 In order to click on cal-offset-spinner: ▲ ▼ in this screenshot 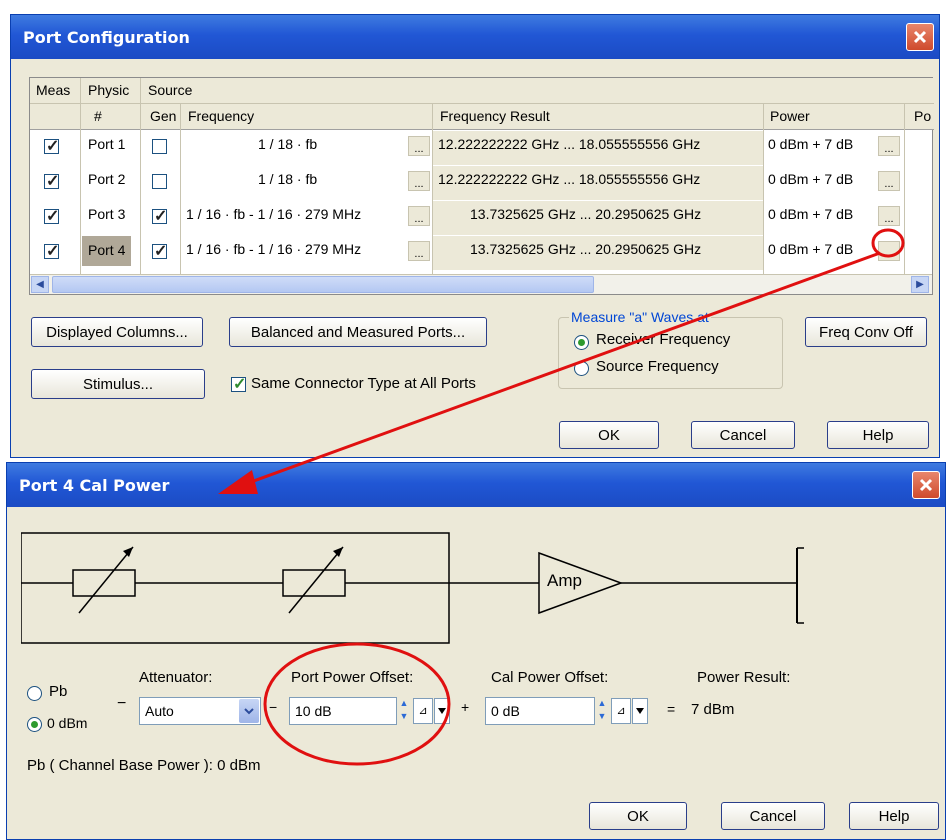, I will do `click(602, 711)`.